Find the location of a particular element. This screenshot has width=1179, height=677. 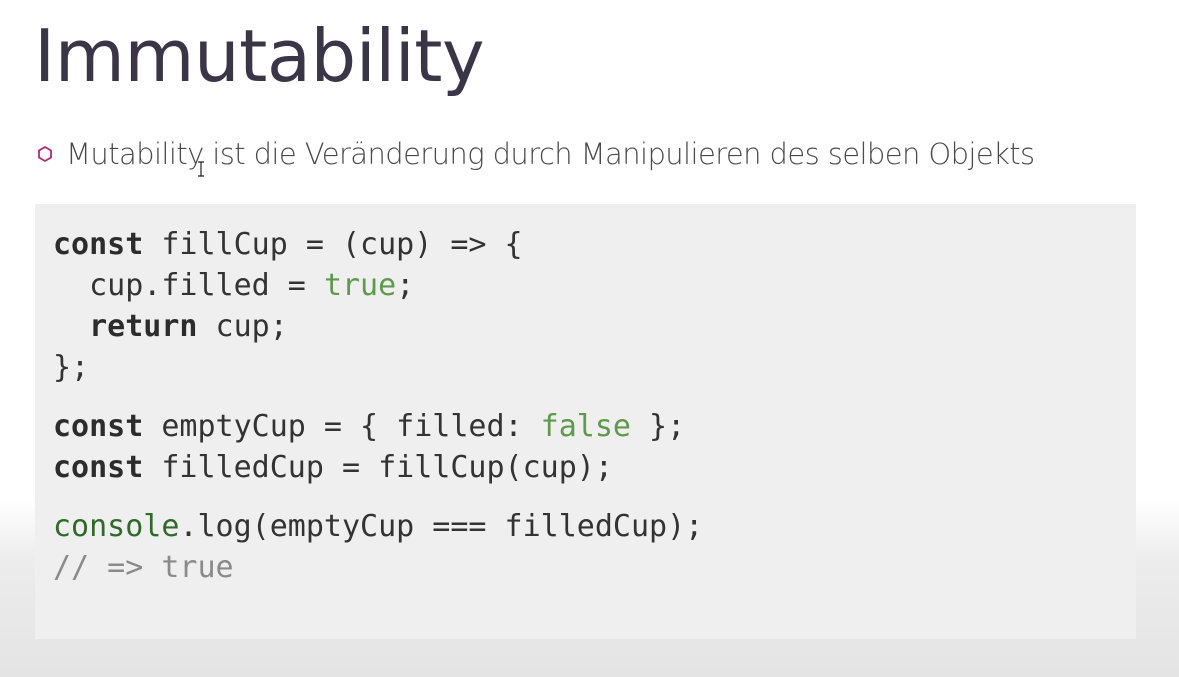

code-text: fillCup = (cup) => { is located at coordinates (333, 244).